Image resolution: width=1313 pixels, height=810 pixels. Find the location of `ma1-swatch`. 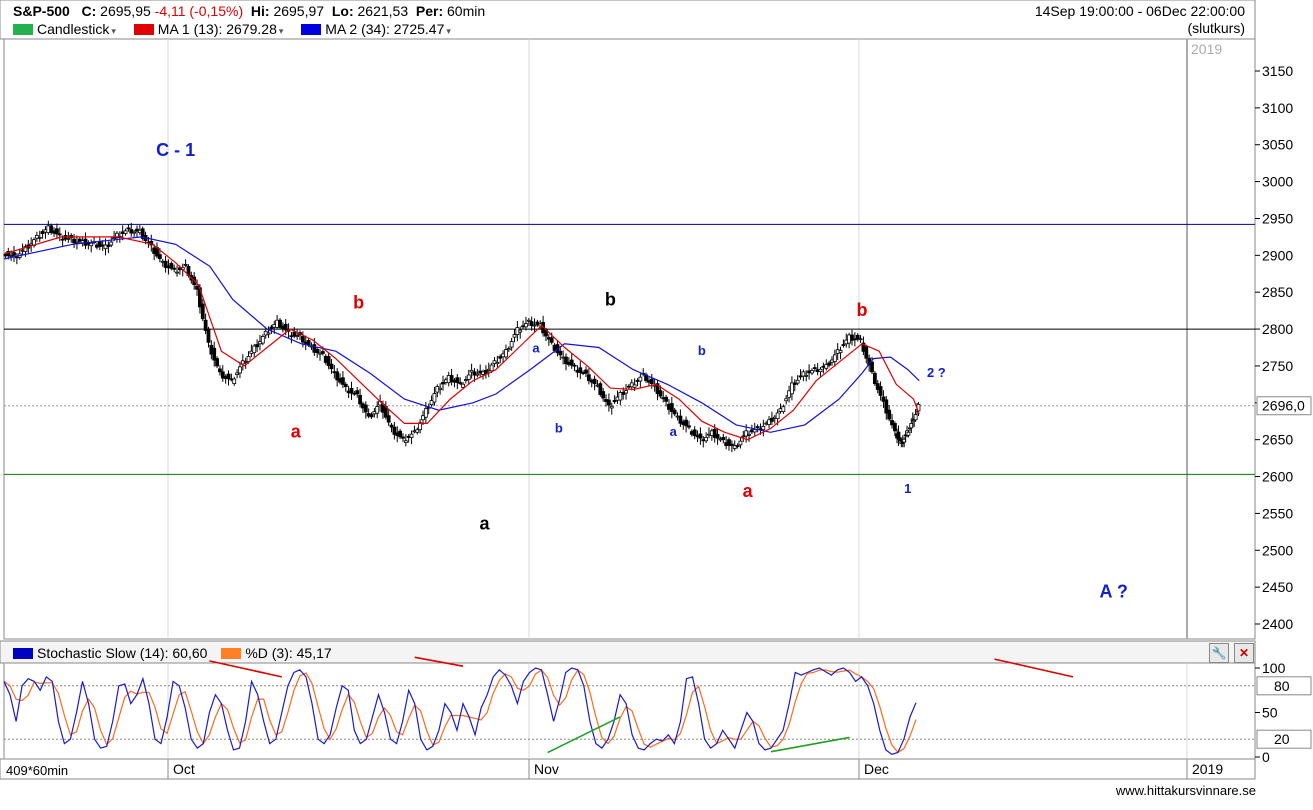

ma1-swatch is located at coordinates (143, 29).